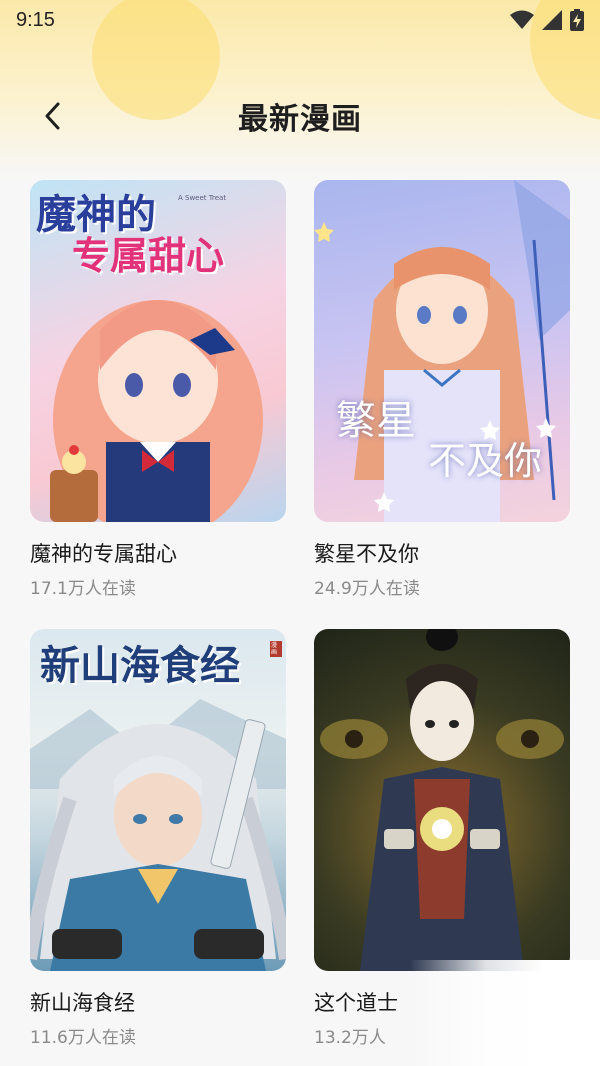 The image size is (600, 1066). I want to click on comic-cover: 魔神的 专属甜心 A Sweet Treat, so click(158, 351).